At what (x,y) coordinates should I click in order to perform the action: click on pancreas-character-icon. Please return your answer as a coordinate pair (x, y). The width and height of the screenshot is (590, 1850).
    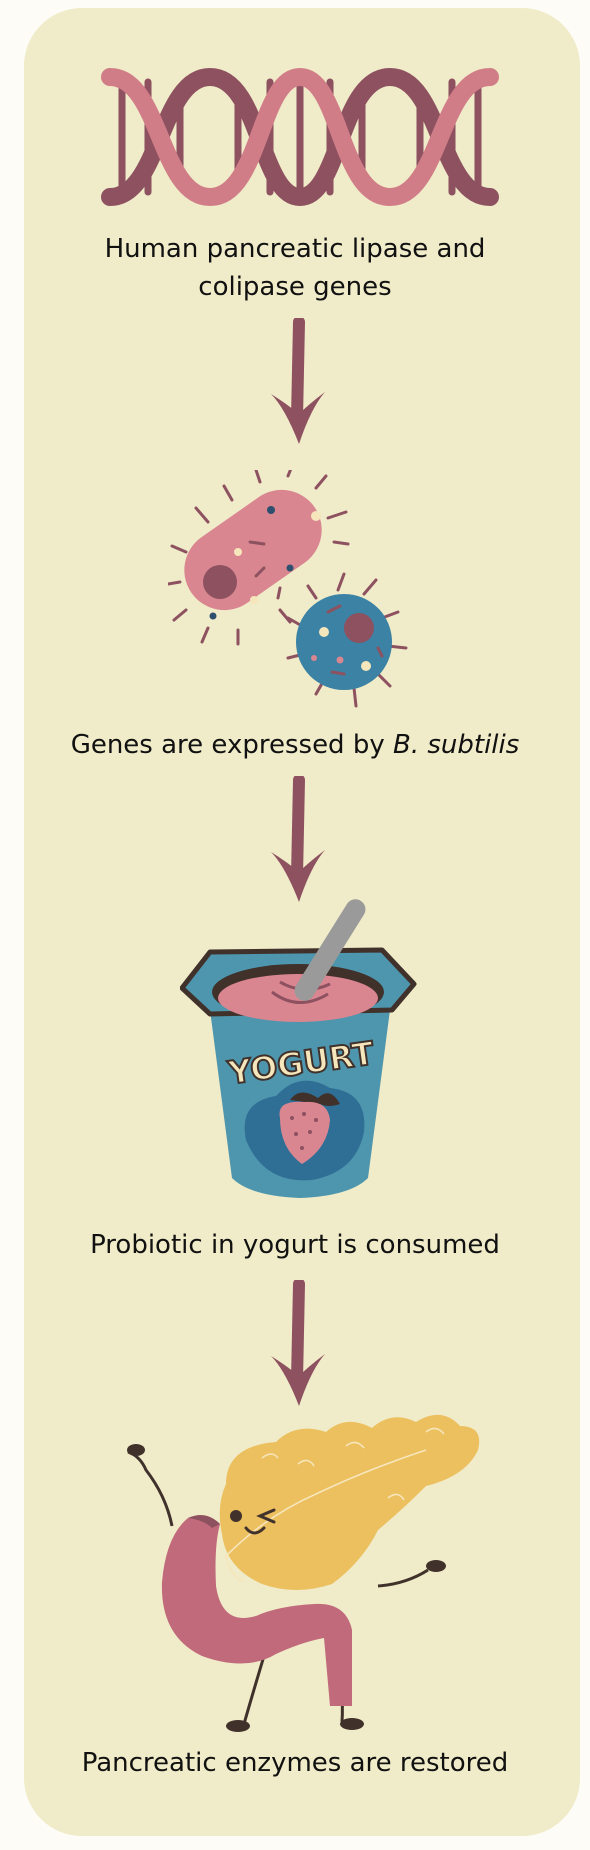
    Looking at the image, I should click on (303, 1573).